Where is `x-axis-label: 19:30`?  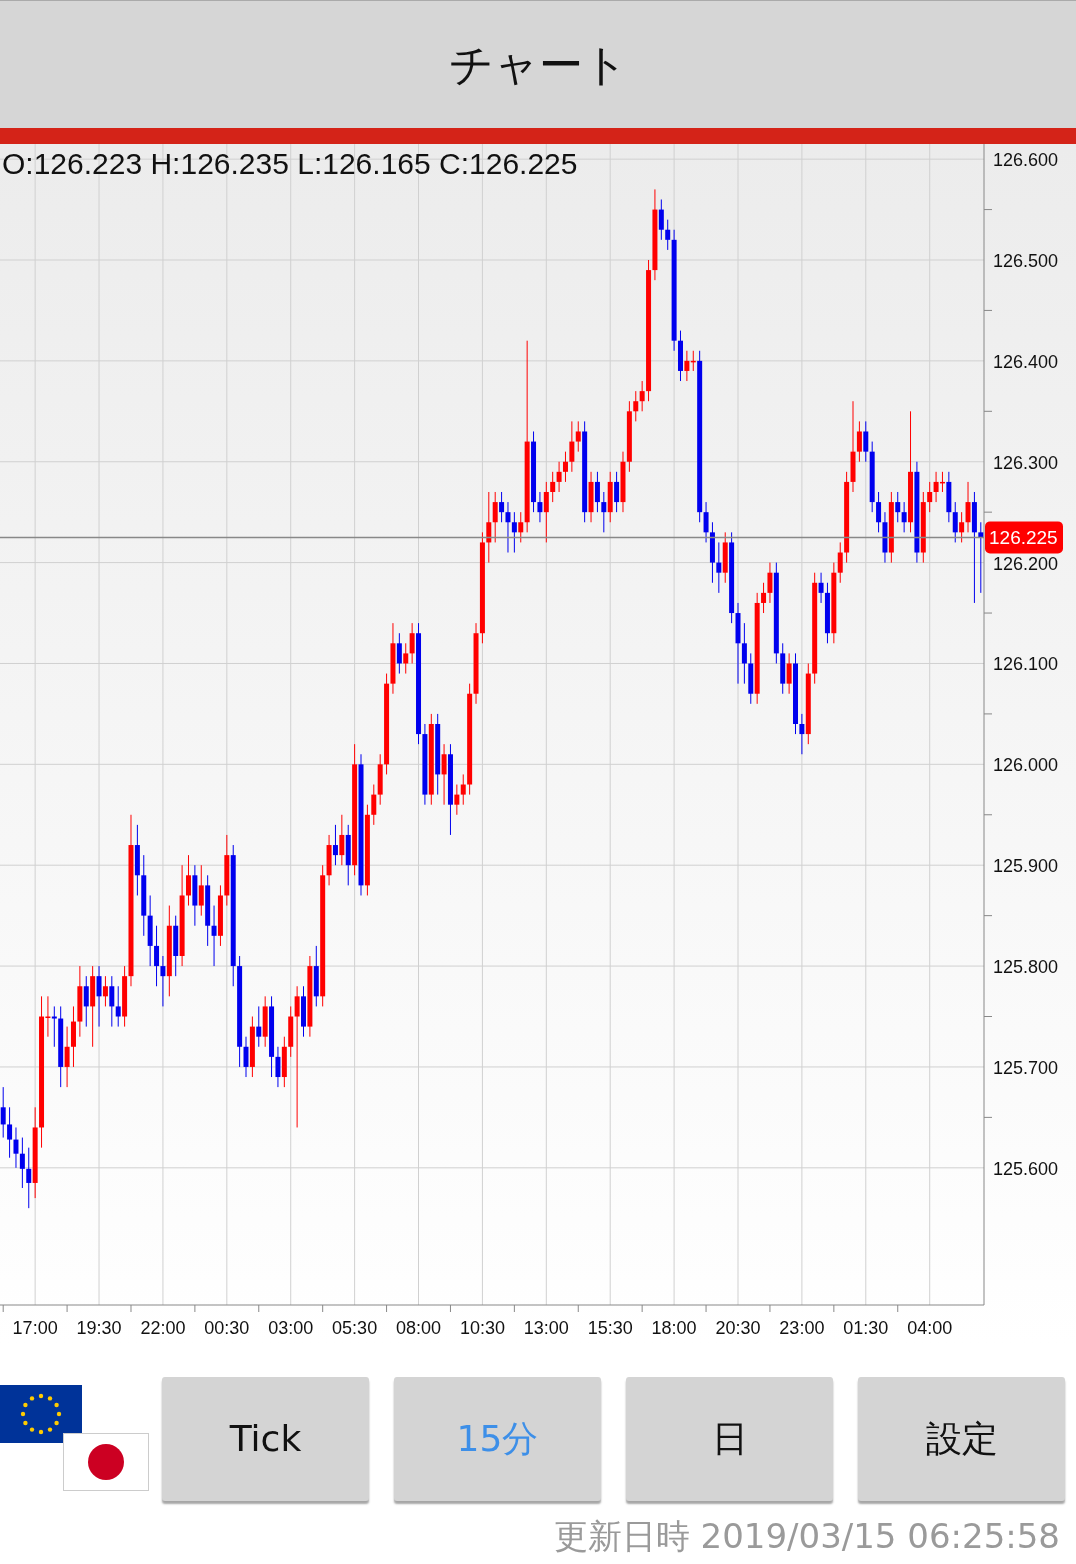 x-axis-label: 19:30 is located at coordinates (99, 1328).